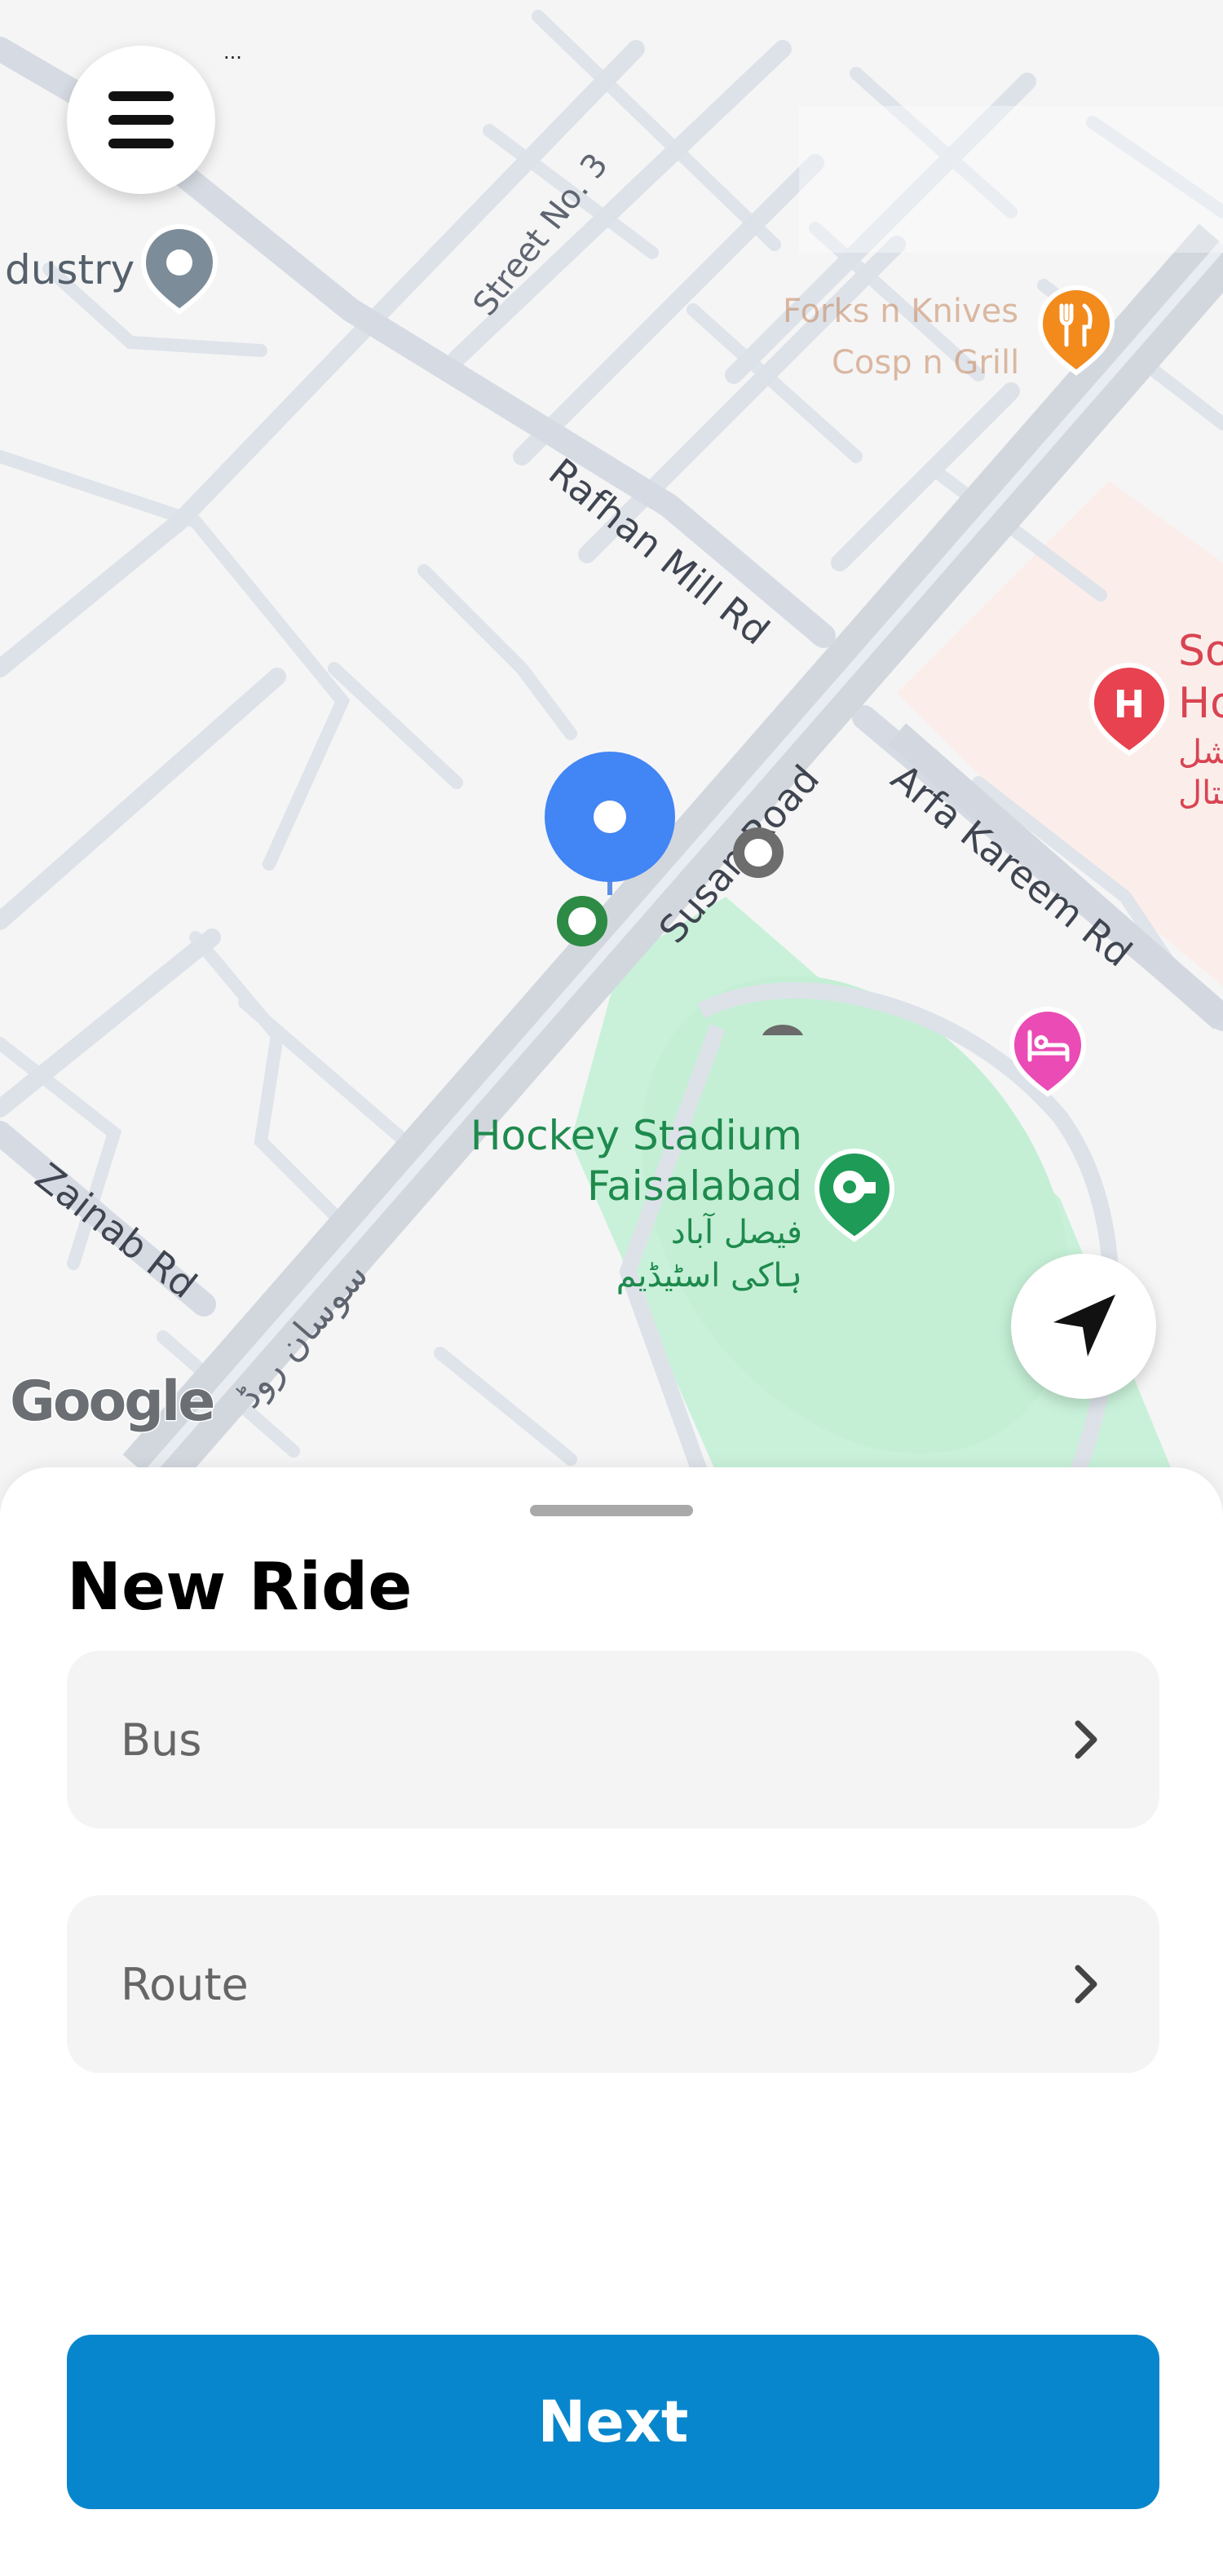 The image size is (1223, 2576). What do you see at coordinates (611, 1510) in the screenshot?
I see `sheet-drag-handle` at bounding box center [611, 1510].